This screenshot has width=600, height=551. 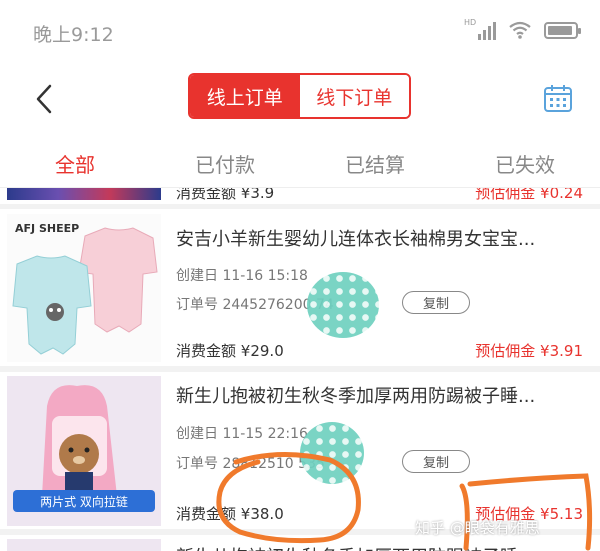 What do you see at coordinates (84, 501) in the screenshot?
I see `product-badge: 两片式 双向拉链` at bounding box center [84, 501].